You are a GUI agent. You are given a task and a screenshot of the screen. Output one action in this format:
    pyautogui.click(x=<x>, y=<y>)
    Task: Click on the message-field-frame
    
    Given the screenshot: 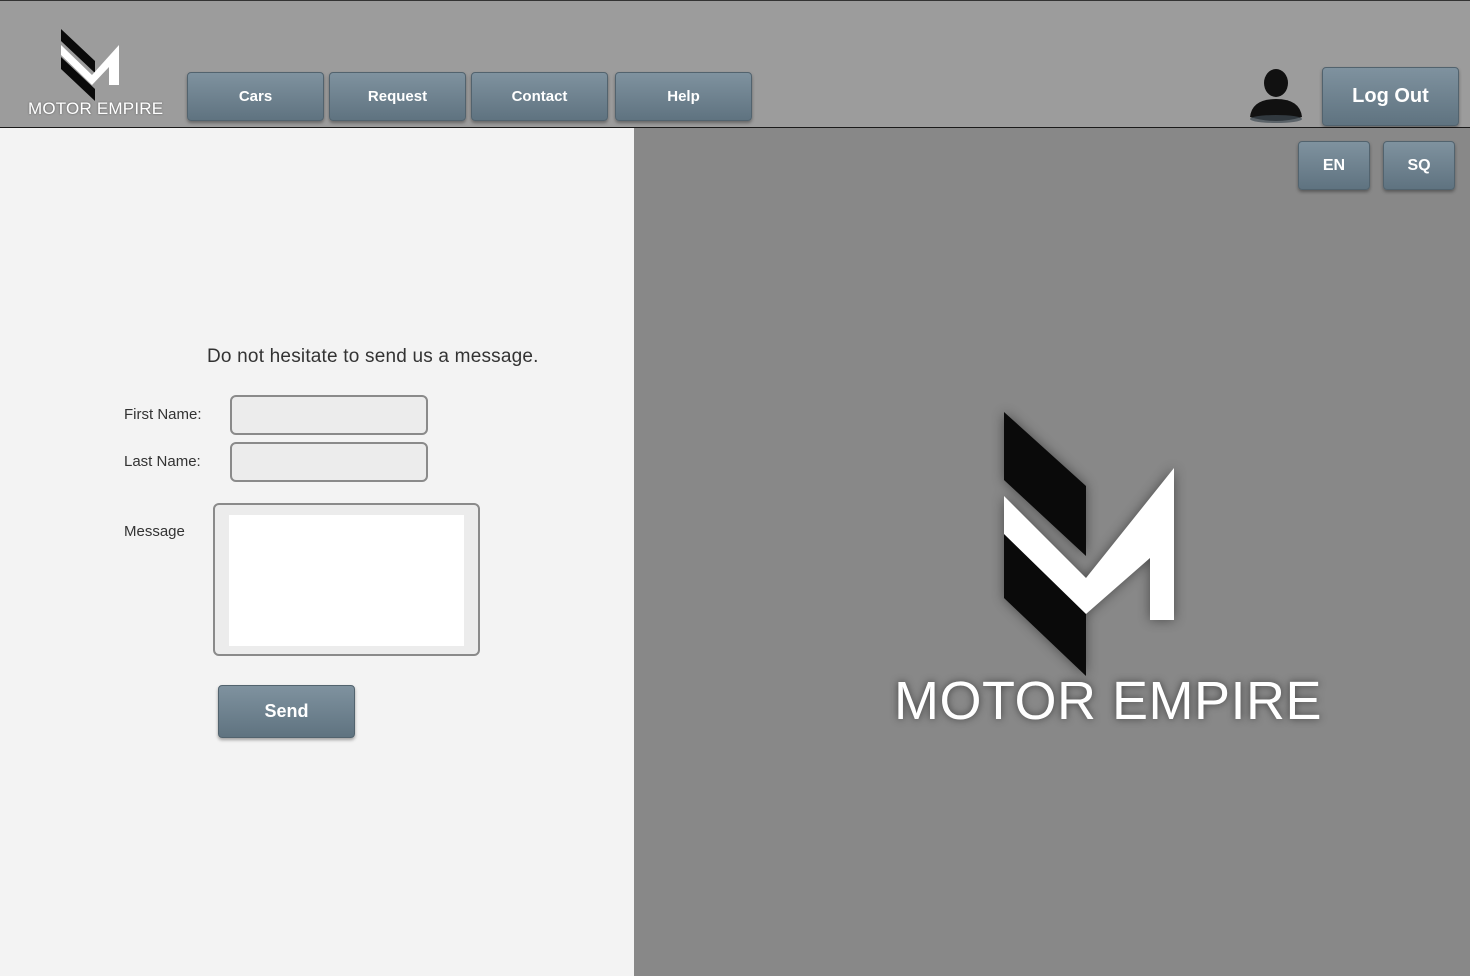 What is the action you would take?
    pyautogui.click(x=346, y=579)
    